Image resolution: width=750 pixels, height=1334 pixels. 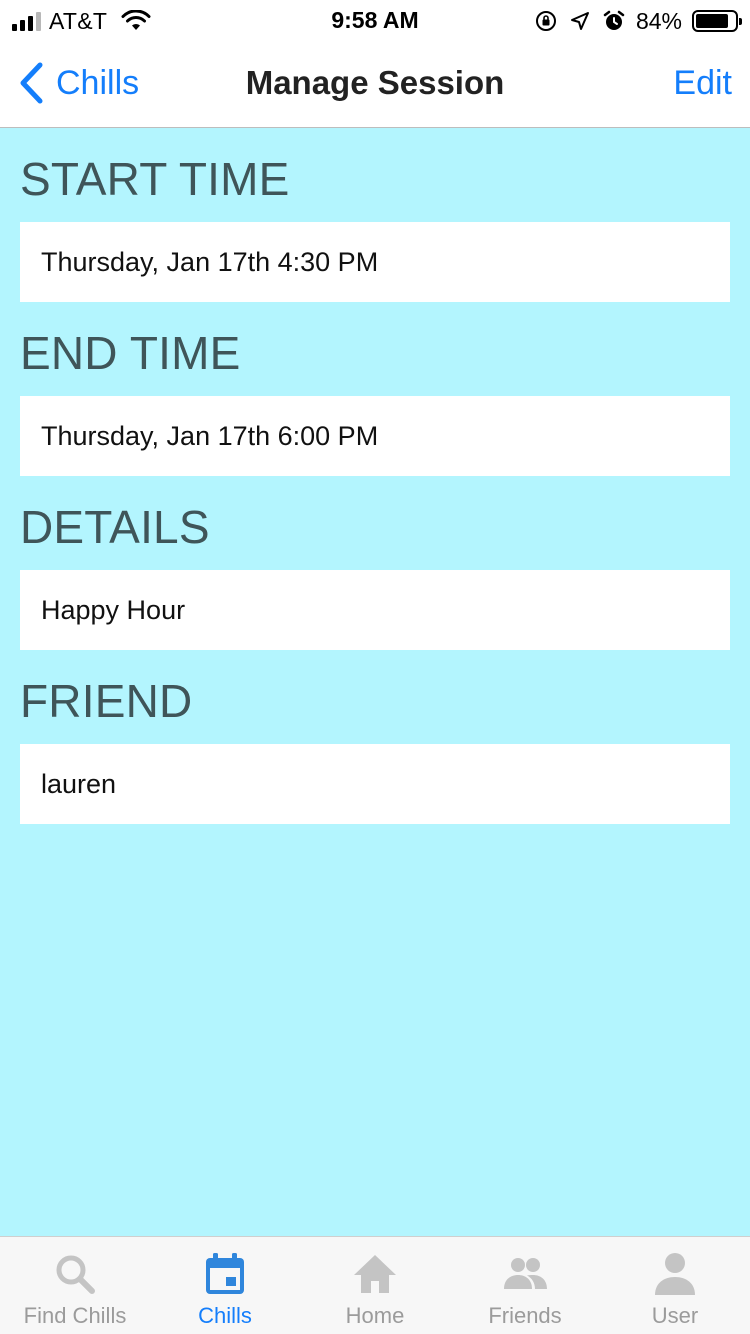 I want to click on tab-label: User, so click(x=675, y=1315).